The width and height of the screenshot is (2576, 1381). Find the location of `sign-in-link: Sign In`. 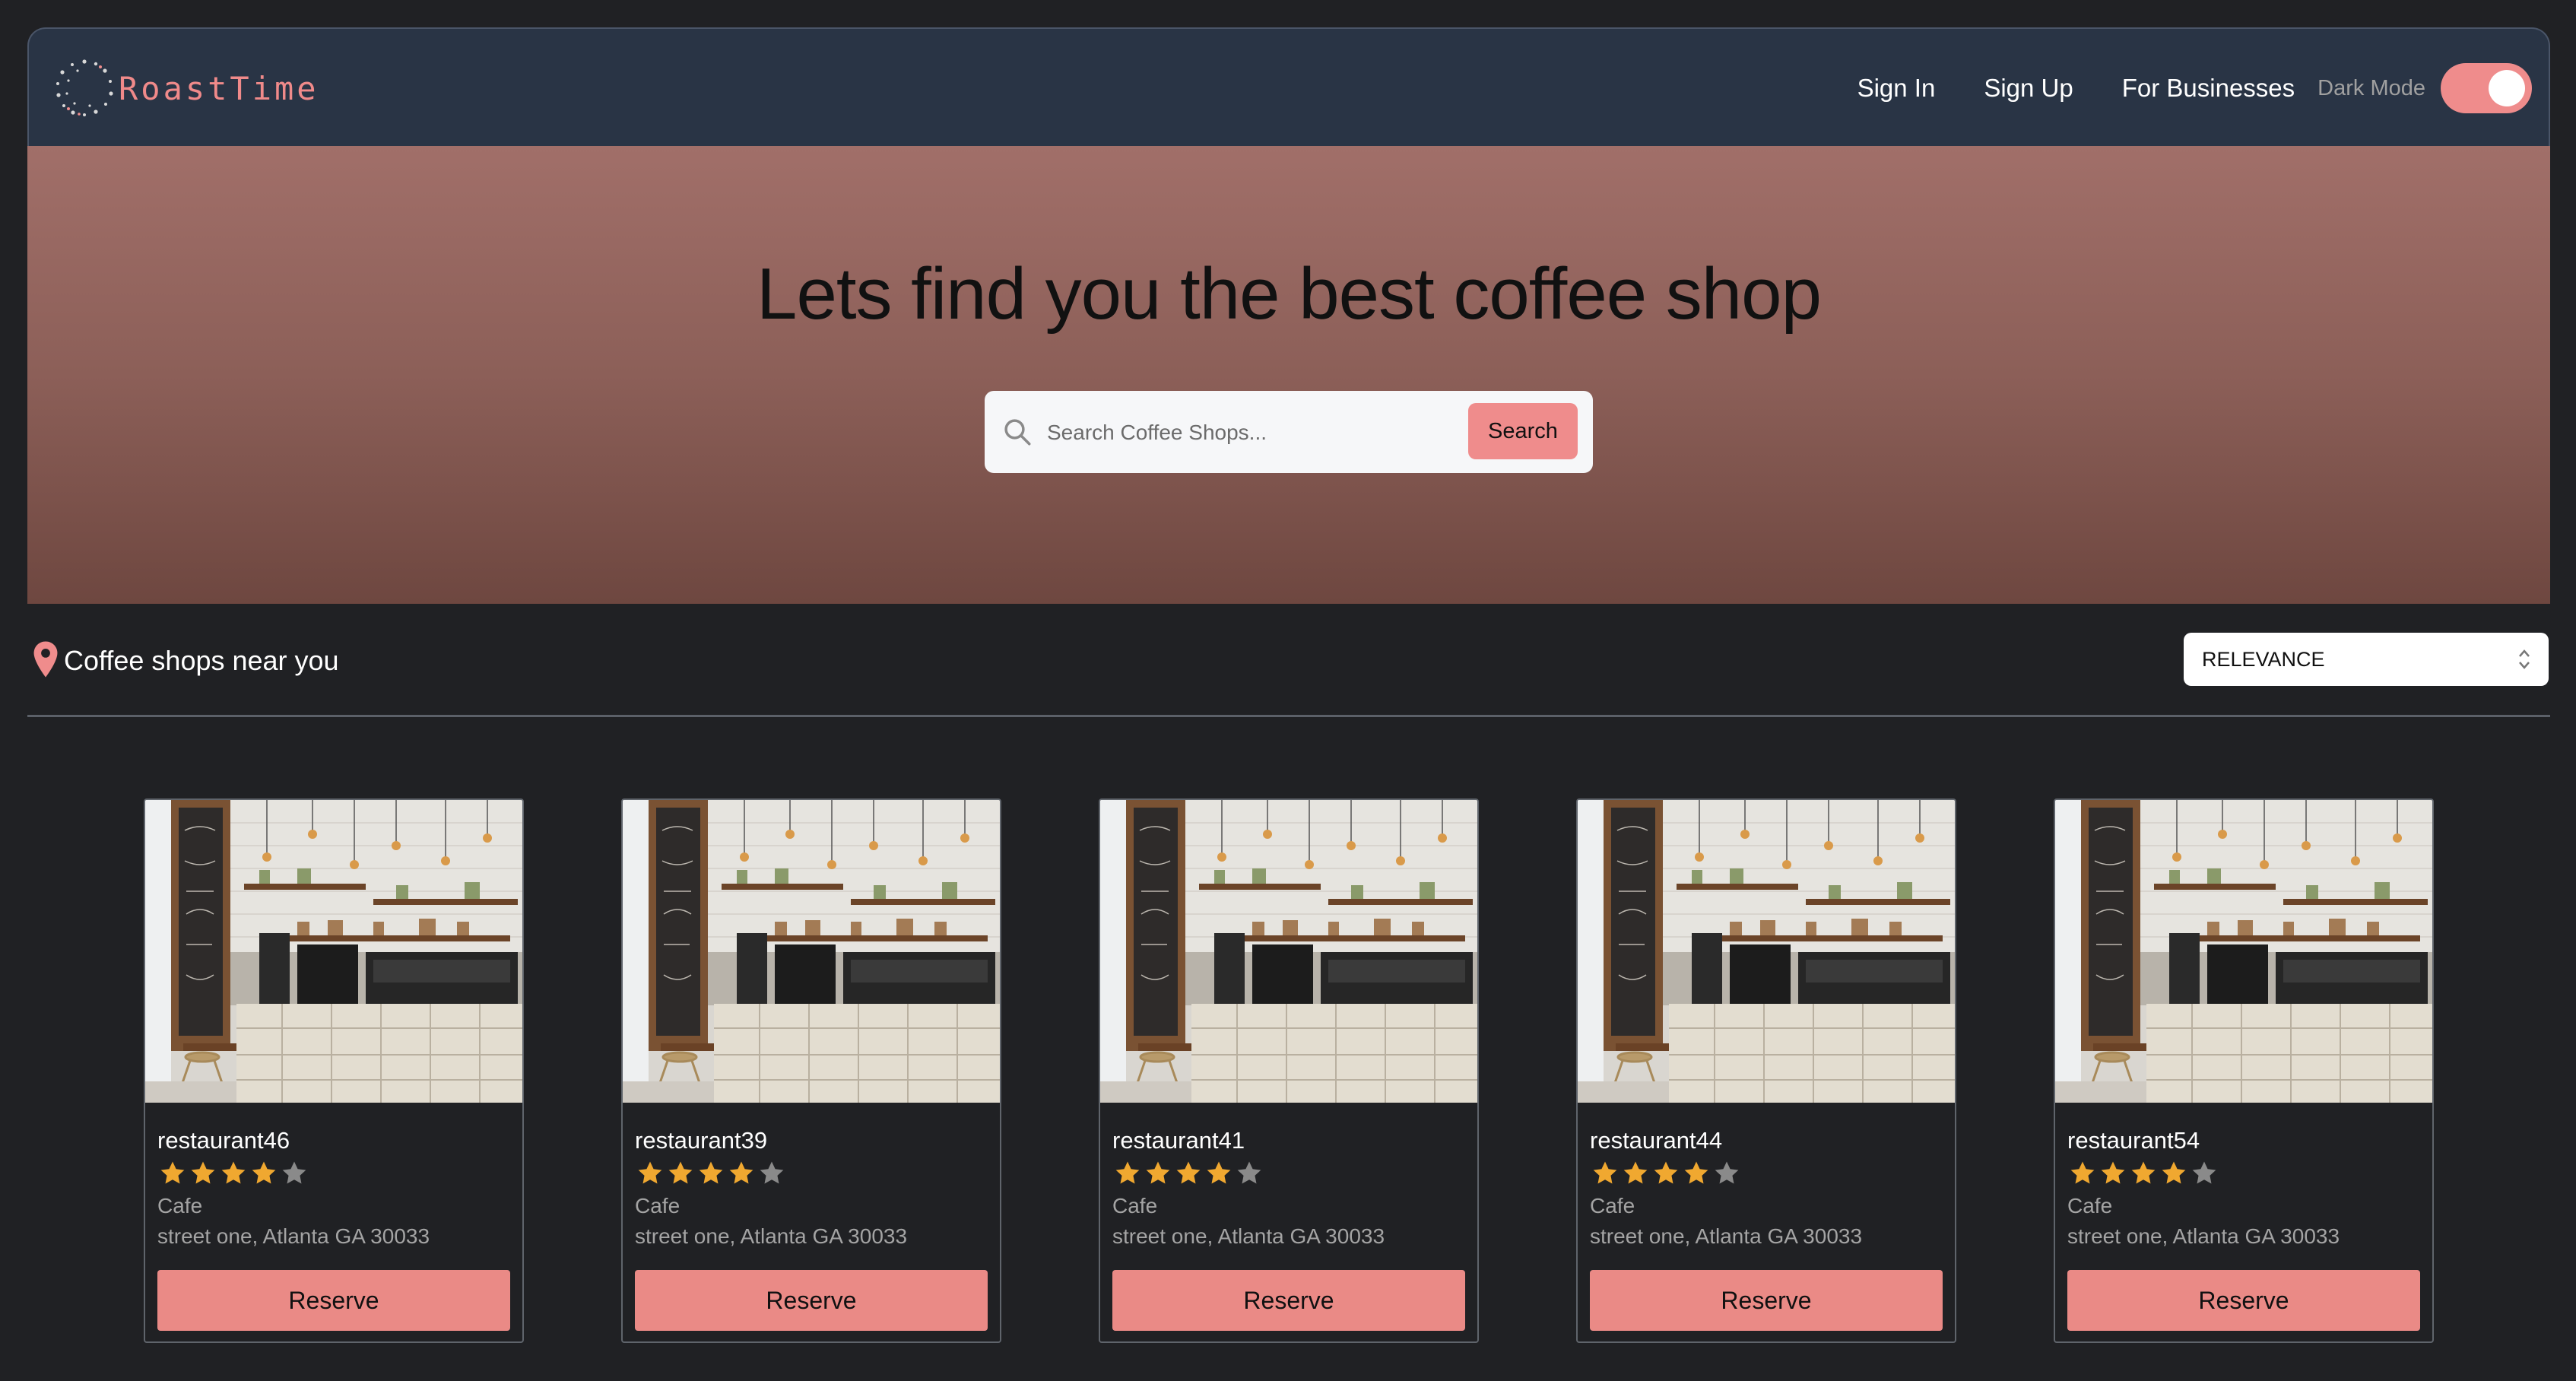

sign-in-link: Sign In is located at coordinates (1897, 88).